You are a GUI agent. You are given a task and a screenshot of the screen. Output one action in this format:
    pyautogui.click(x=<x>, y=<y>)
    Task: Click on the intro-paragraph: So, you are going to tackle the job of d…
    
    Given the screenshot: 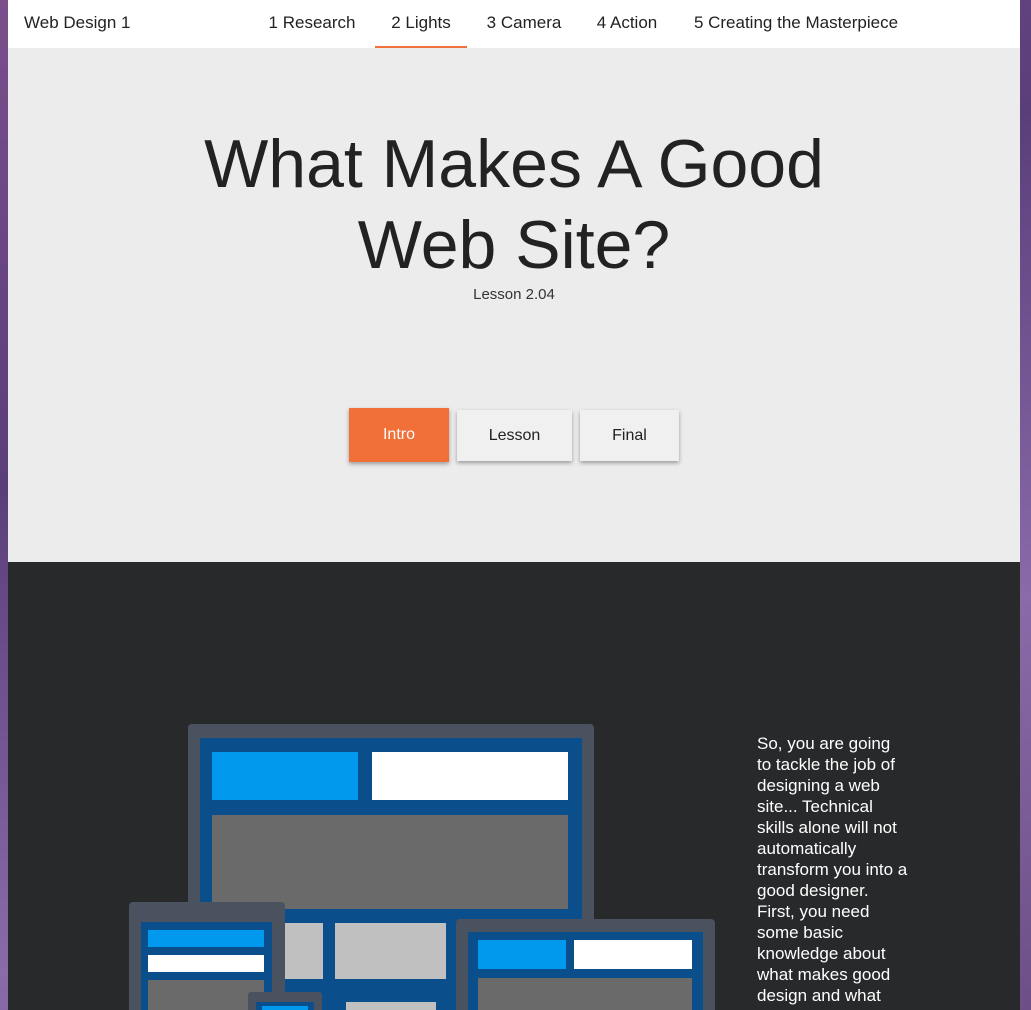 What is the action you would take?
    pyautogui.click(x=832, y=872)
    